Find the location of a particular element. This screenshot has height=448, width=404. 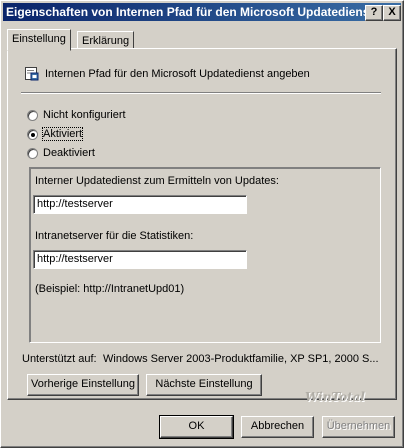

tab-erklaerung: Erklärung is located at coordinates (106, 39).